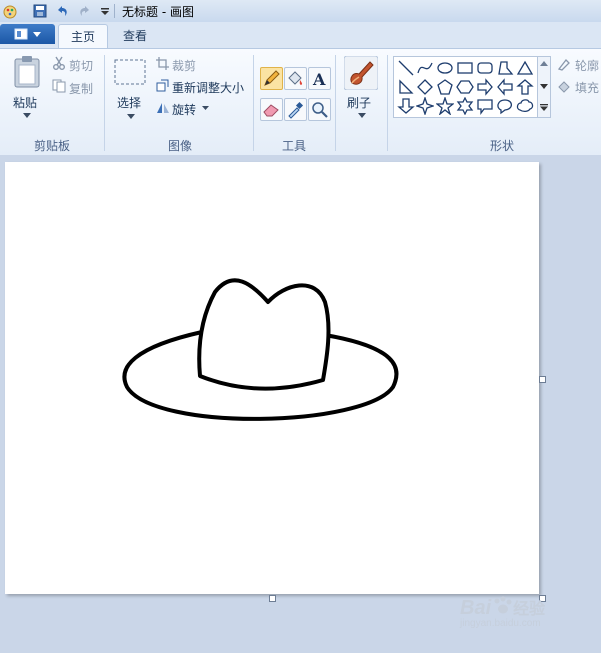 This screenshot has height=653, width=601. Describe the element at coordinates (260, 349) in the screenshot. I see `hat-drawing` at that location.